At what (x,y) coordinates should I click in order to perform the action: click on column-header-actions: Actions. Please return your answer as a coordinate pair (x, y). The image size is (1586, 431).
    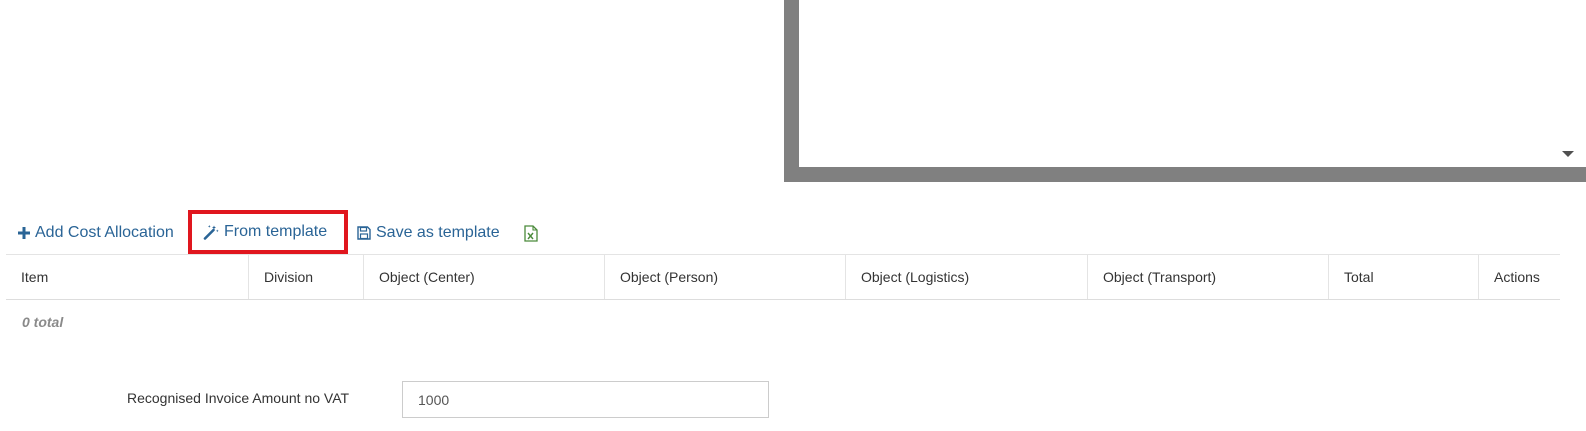
    Looking at the image, I should click on (1519, 277).